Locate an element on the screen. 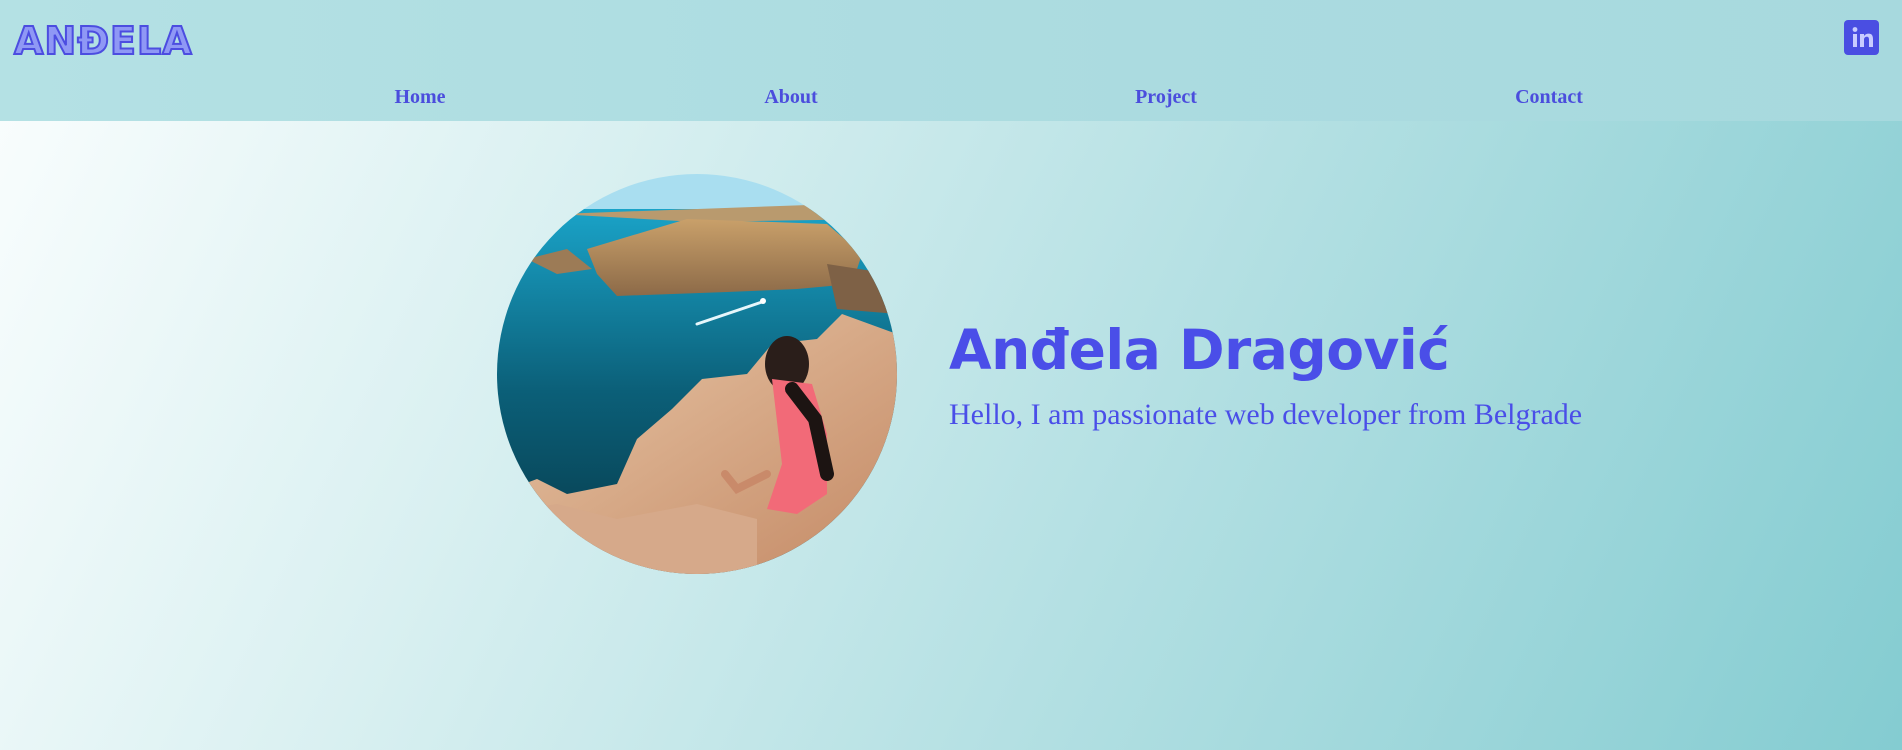 The height and width of the screenshot is (750, 1902). linkedin-glyph is located at coordinates (1862, 37).